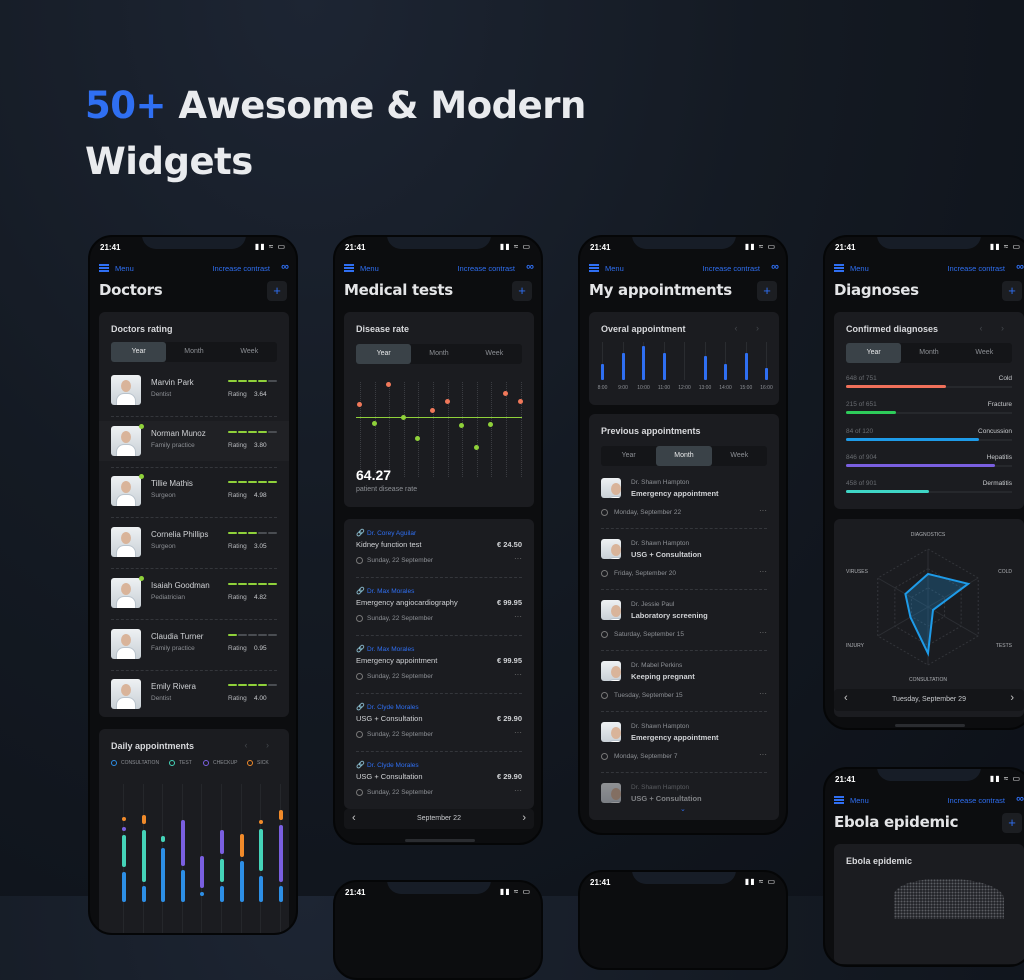 This screenshot has width=1024, height=980. I want to click on doctor-name: Emily Rivera, so click(173, 687).